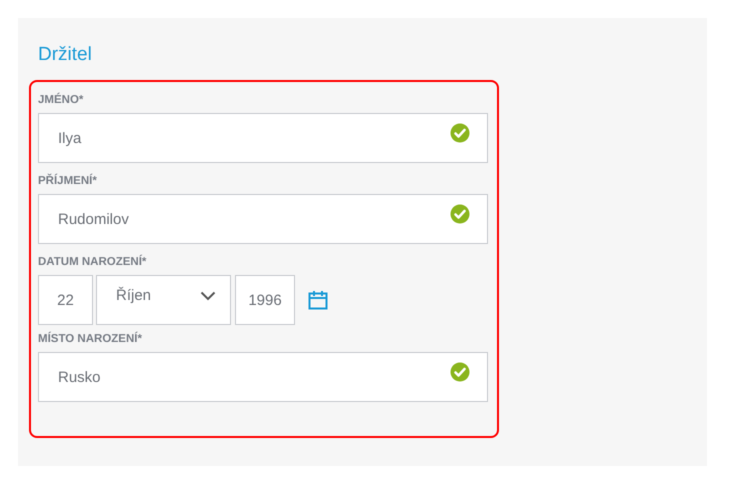 This screenshot has height=484, width=736. Describe the element at coordinates (318, 300) in the screenshot. I see `calendar-icon` at that location.